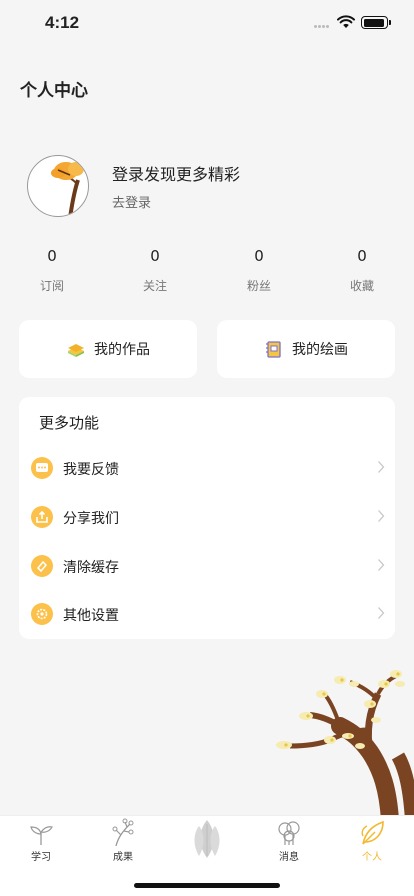  I want to click on my-works-button: 我的作品, so click(108, 349).